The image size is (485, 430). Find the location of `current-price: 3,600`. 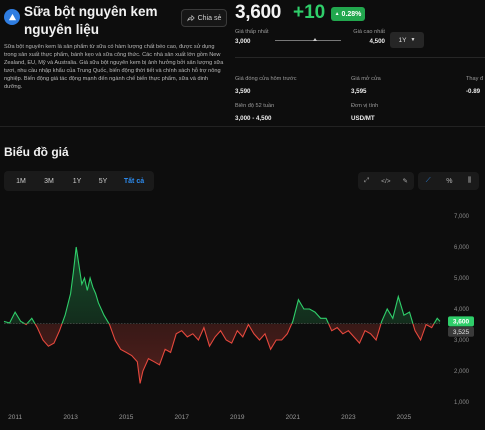

current-price: 3,600 is located at coordinates (258, 12).